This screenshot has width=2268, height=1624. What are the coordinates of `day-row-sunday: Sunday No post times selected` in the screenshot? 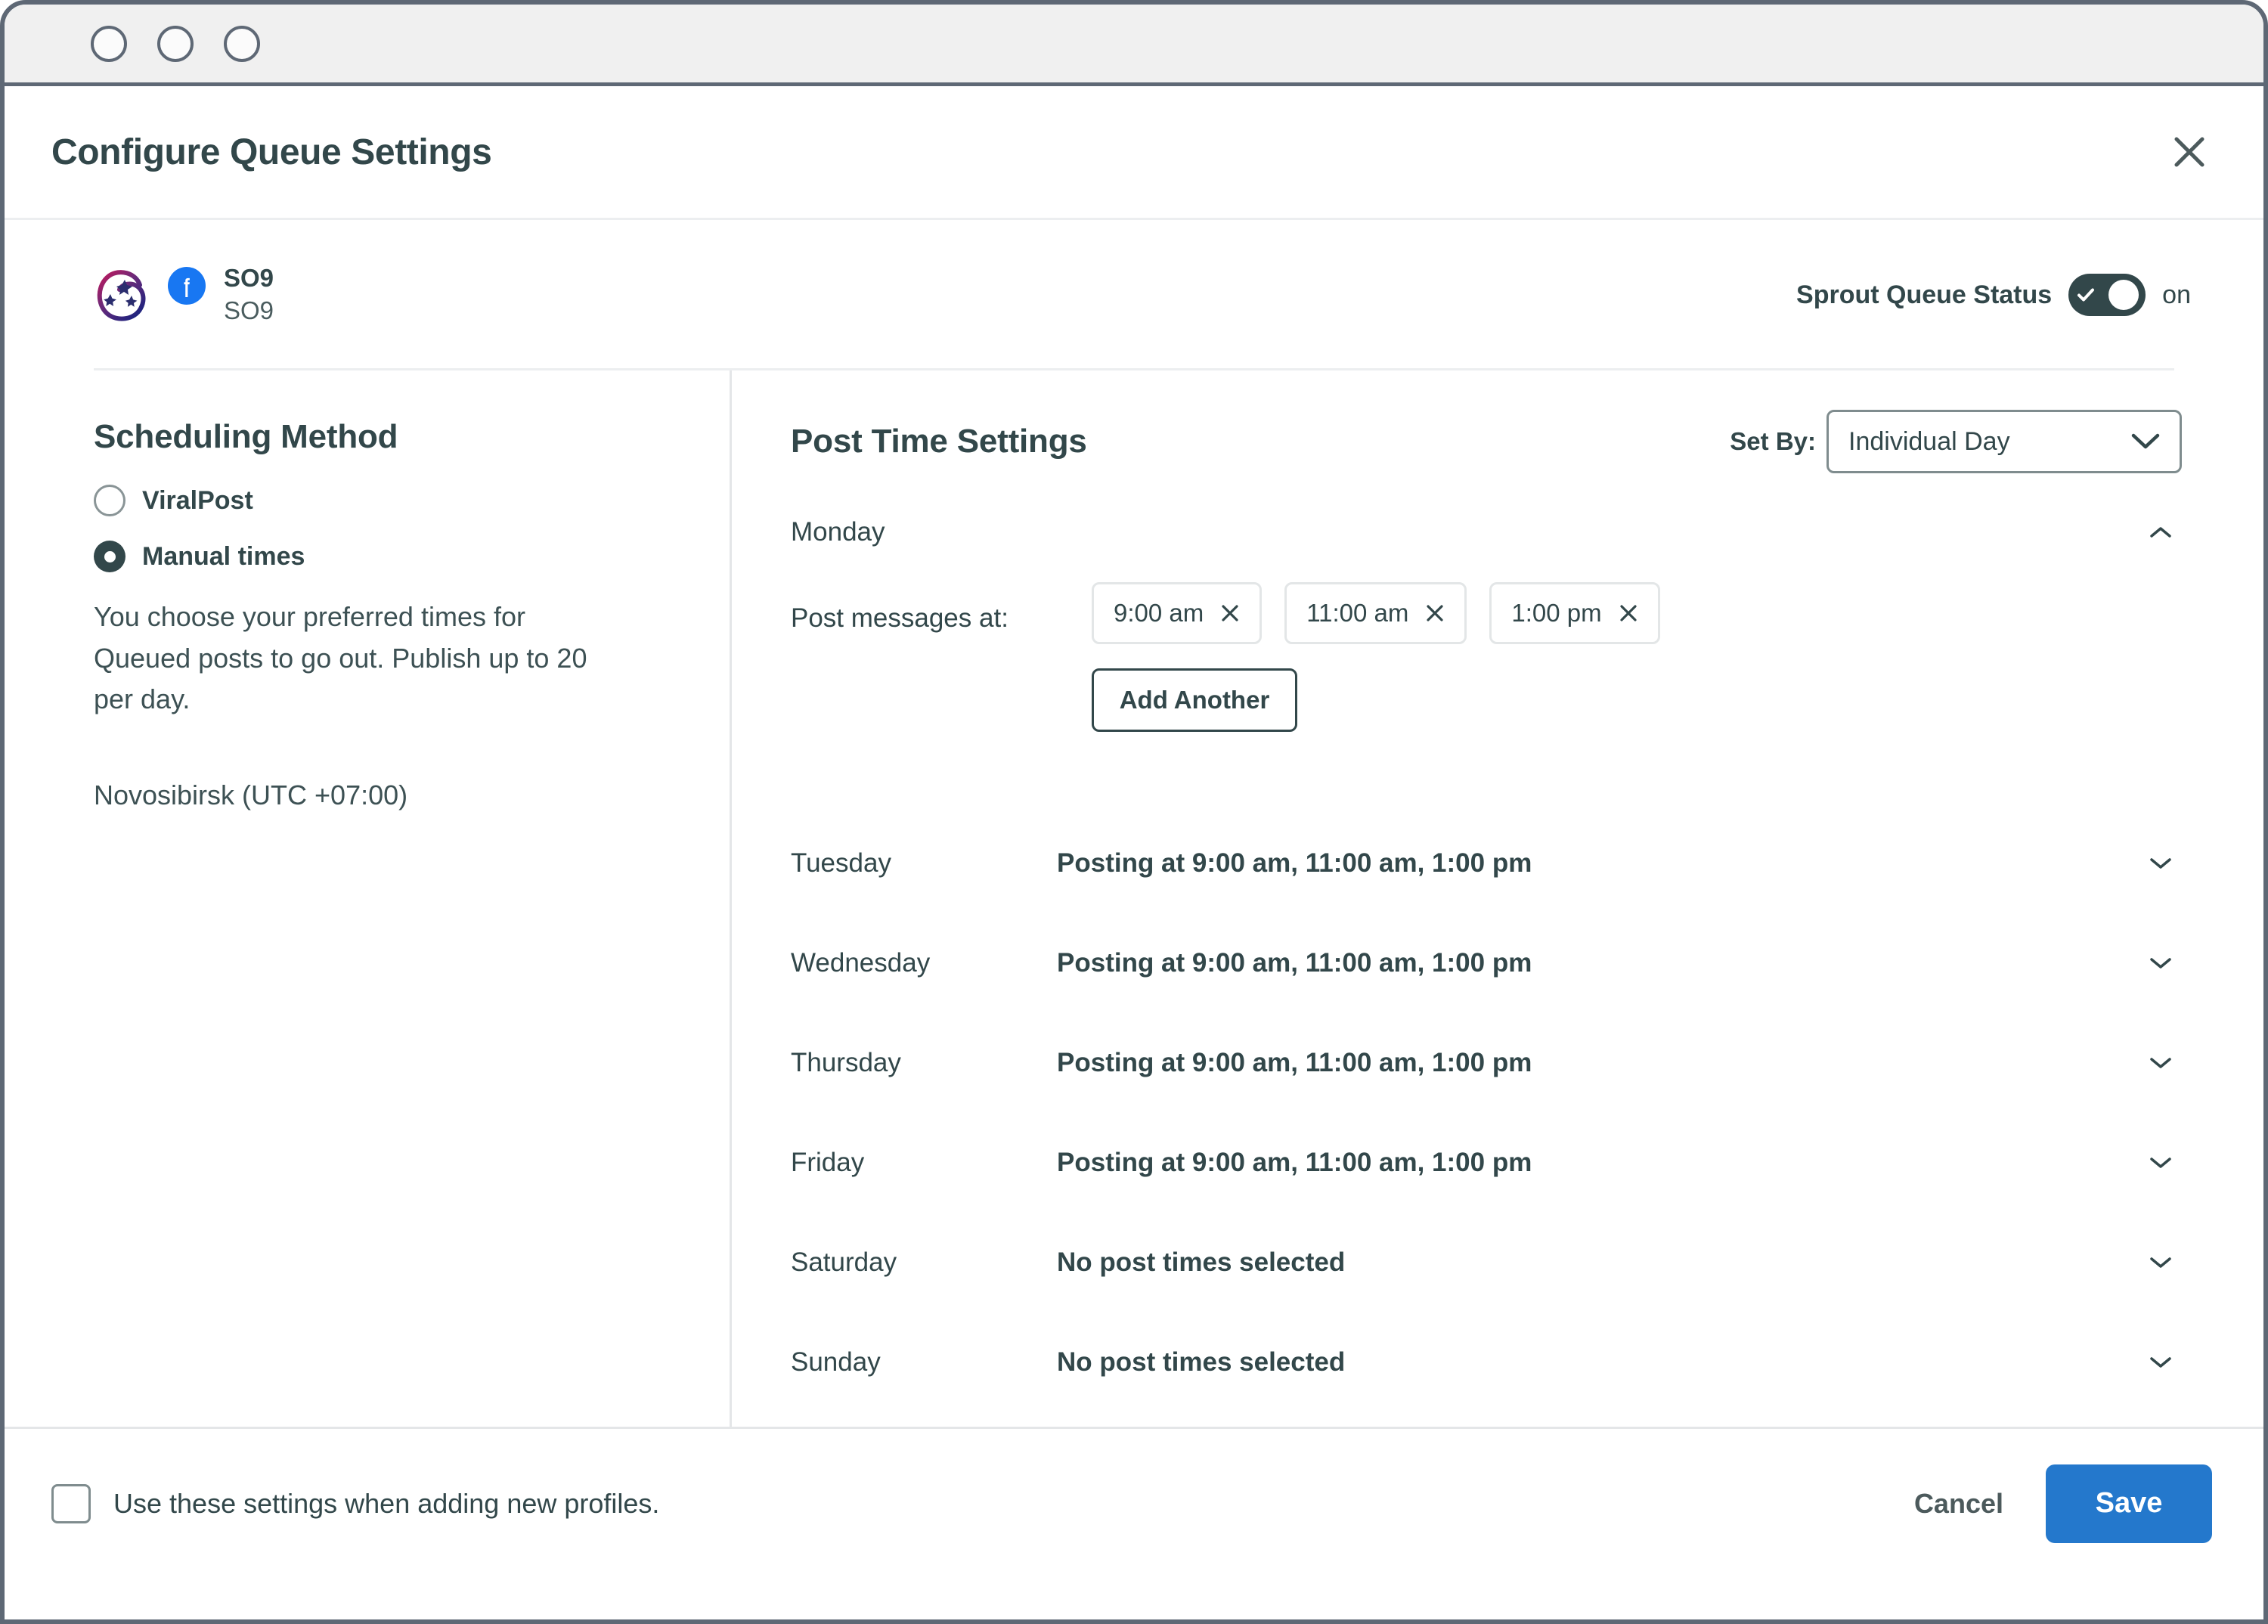 It's located at (1487, 1362).